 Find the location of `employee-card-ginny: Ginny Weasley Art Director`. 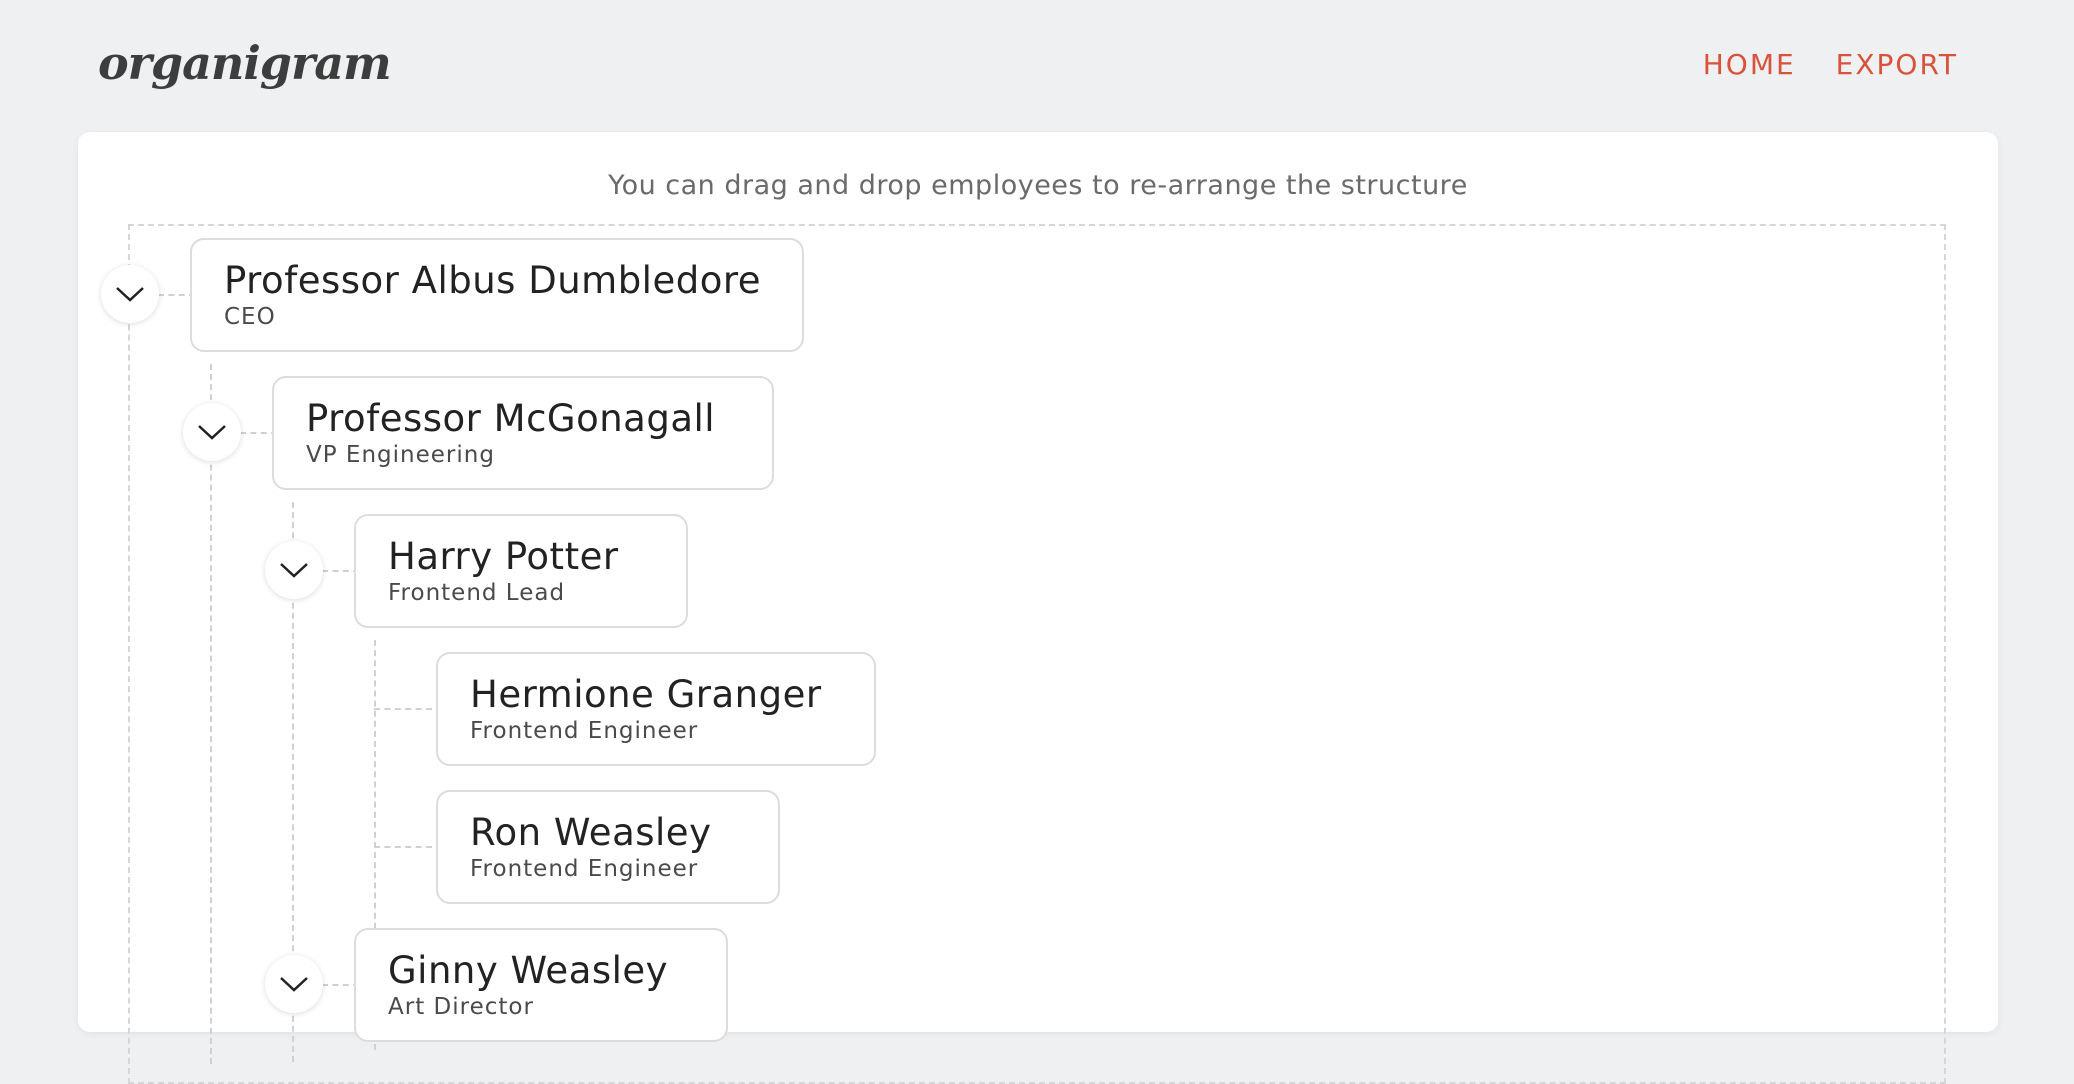

employee-card-ginny: Ginny Weasley Art Director is located at coordinates (541, 985).